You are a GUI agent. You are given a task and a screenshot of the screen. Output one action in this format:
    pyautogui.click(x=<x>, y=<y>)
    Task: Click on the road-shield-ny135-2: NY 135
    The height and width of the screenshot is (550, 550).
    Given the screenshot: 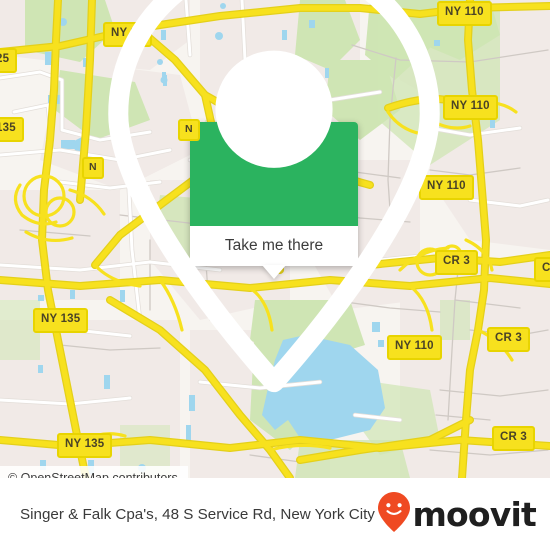 What is the action you would take?
    pyautogui.click(x=85, y=445)
    